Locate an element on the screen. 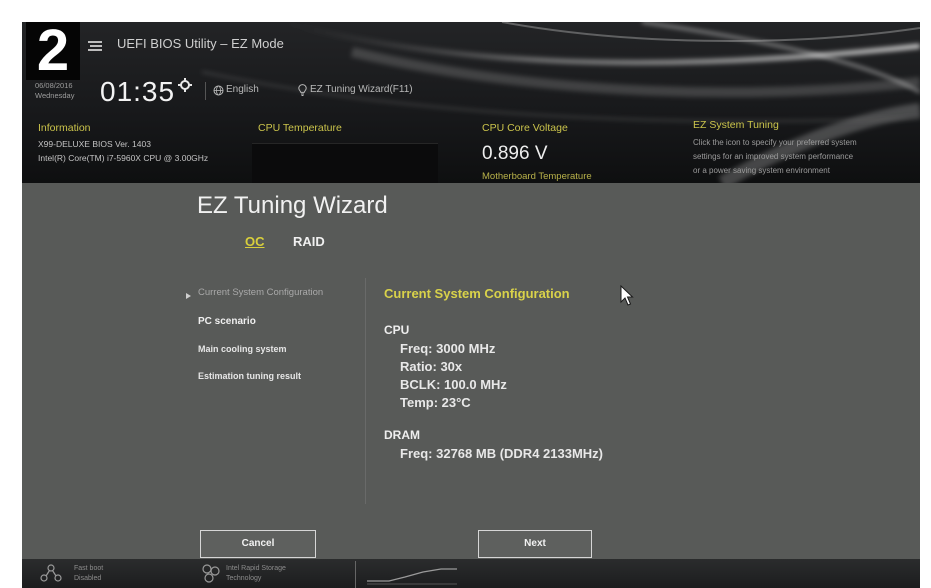 Image resolution: width=931 pixels, height=588 pixels. cpu-temperature-label: CPU Temperature is located at coordinates (300, 128).